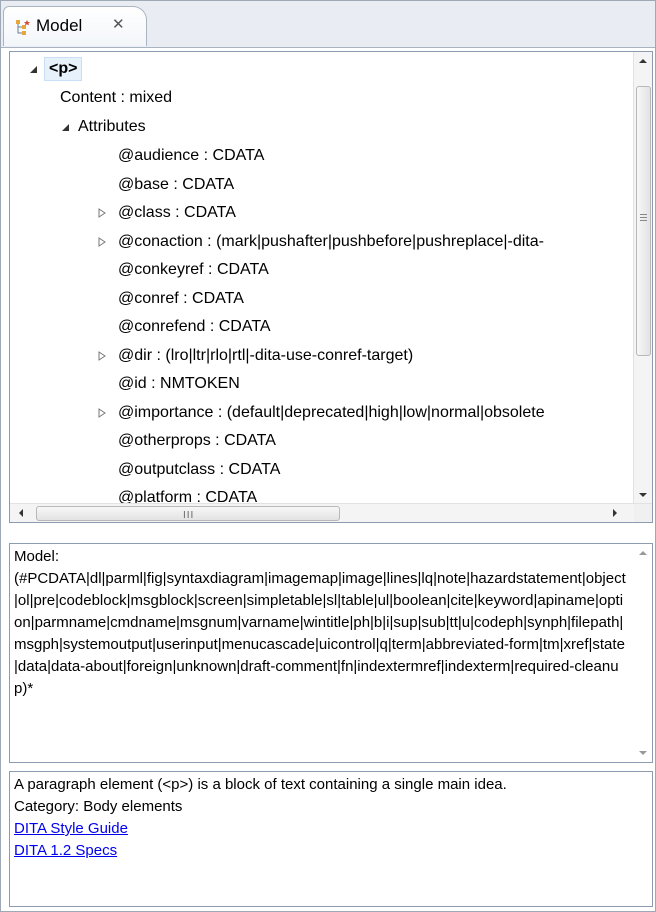 Image resolution: width=656 pixels, height=912 pixels. What do you see at coordinates (177, 212) in the screenshot?
I see `attribute-label: @class : CDATA` at bounding box center [177, 212].